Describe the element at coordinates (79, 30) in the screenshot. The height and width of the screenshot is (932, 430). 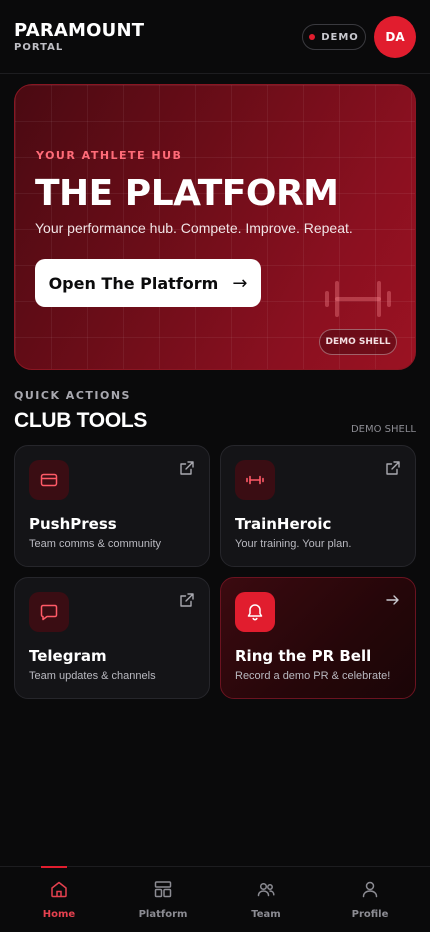
I see `brand-title: PARAMOUNT` at that location.